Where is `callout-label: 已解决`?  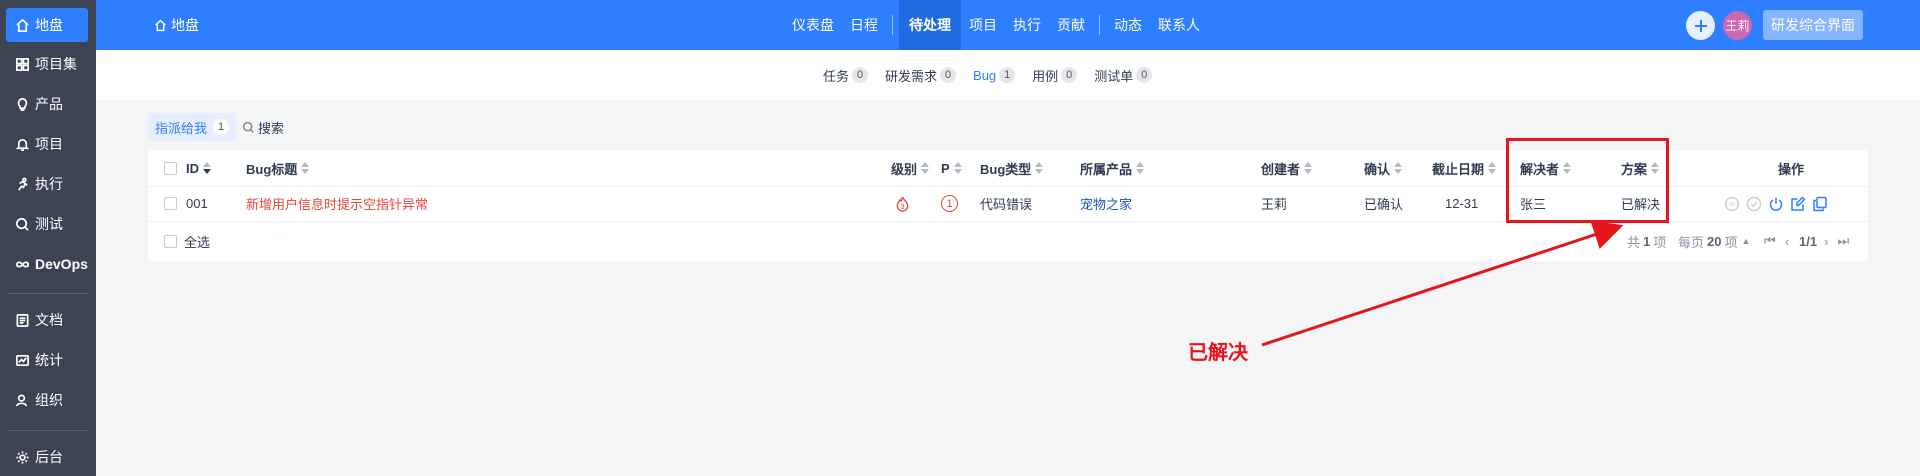
callout-label: 已解决 is located at coordinates (1218, 353).